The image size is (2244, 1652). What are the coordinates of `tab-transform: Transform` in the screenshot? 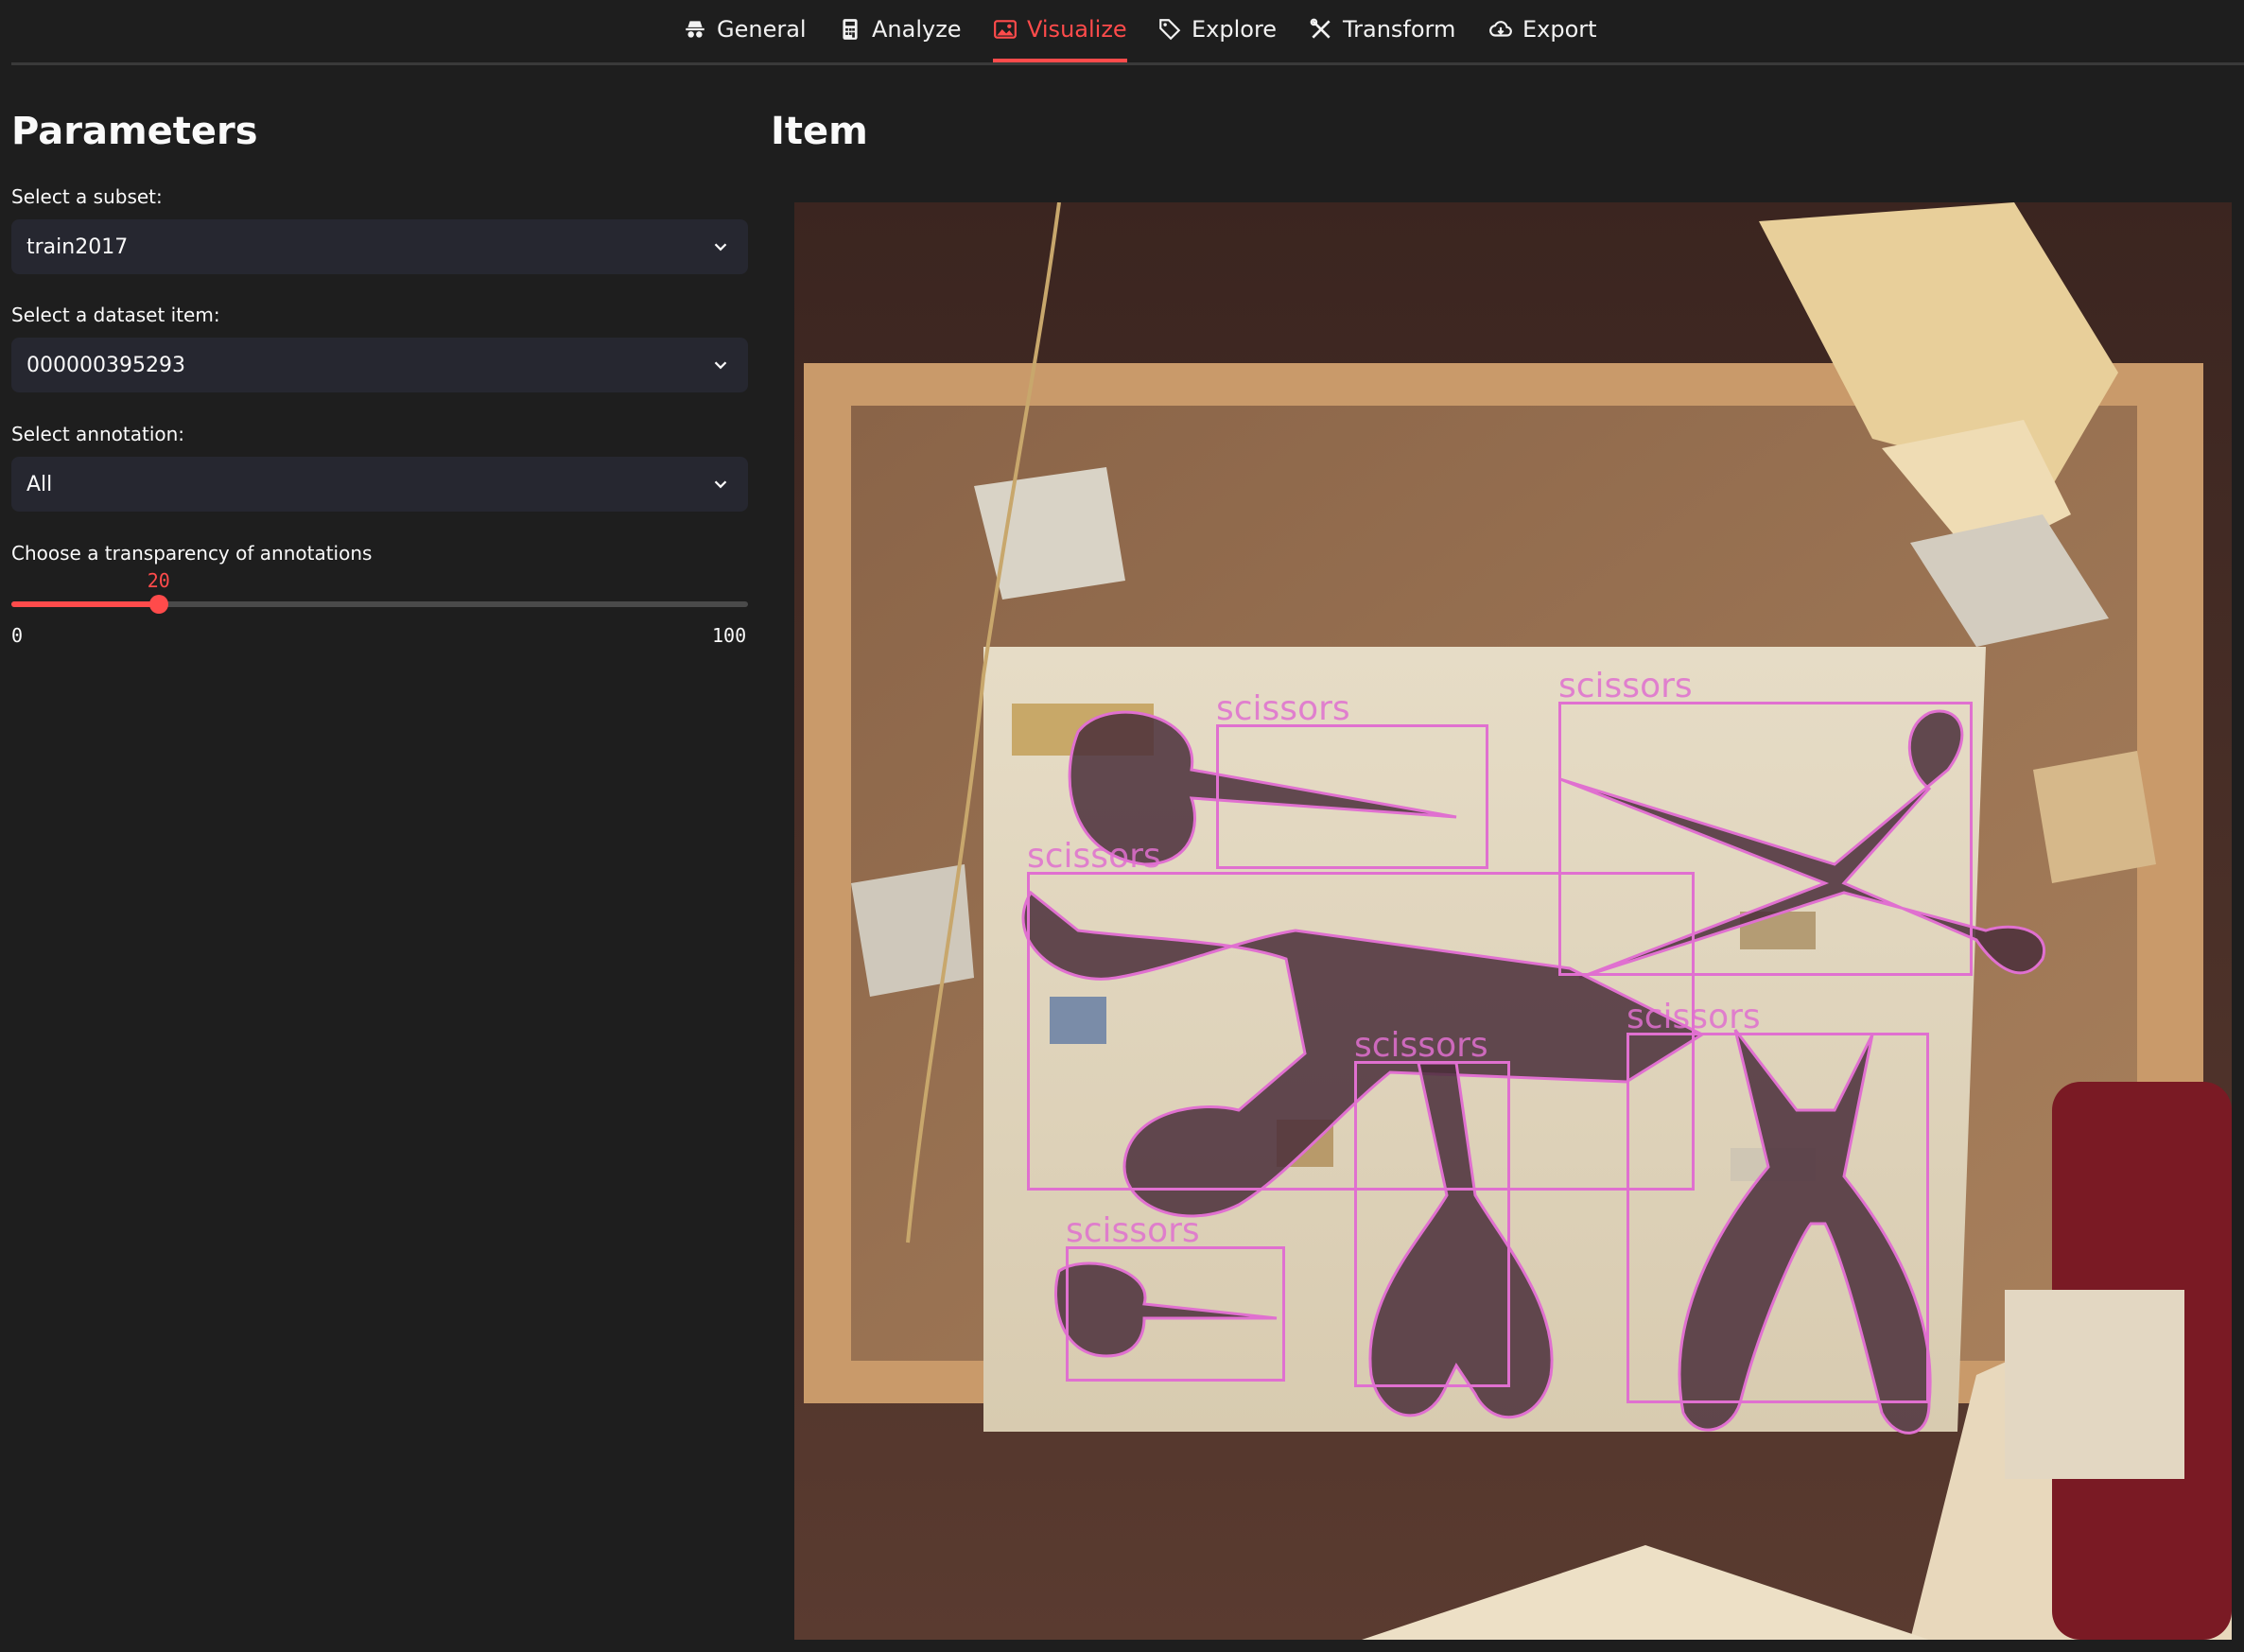 It's located at (1382, 30).